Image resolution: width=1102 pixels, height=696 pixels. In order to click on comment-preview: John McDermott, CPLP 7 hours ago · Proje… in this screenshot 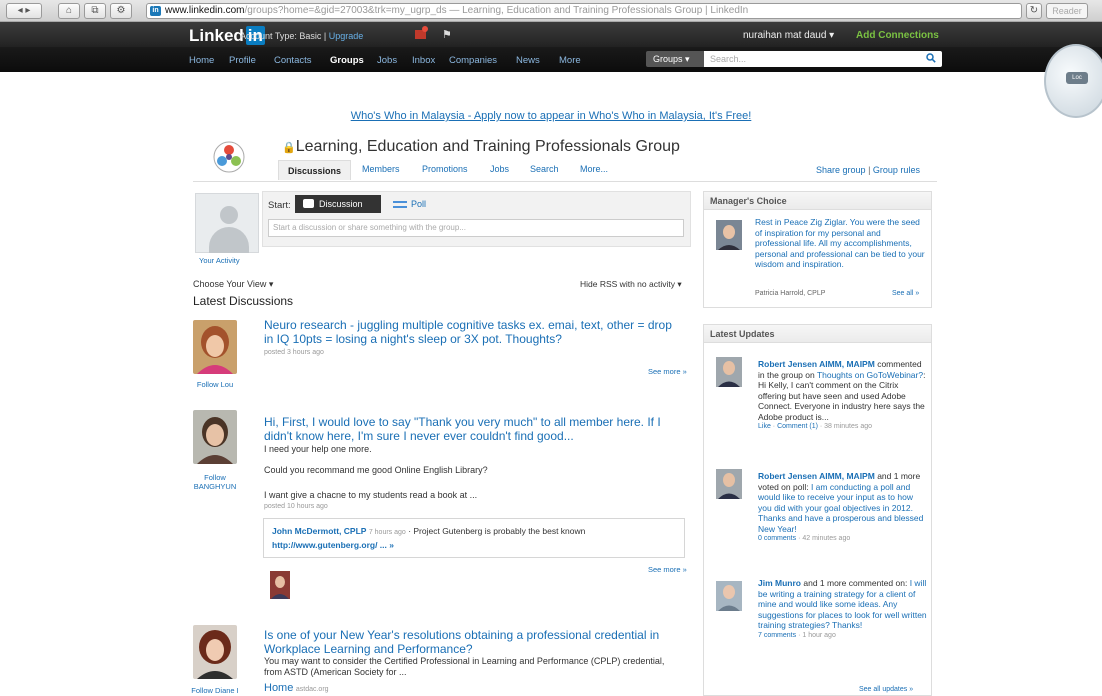, I will do `click(474, 538)`.